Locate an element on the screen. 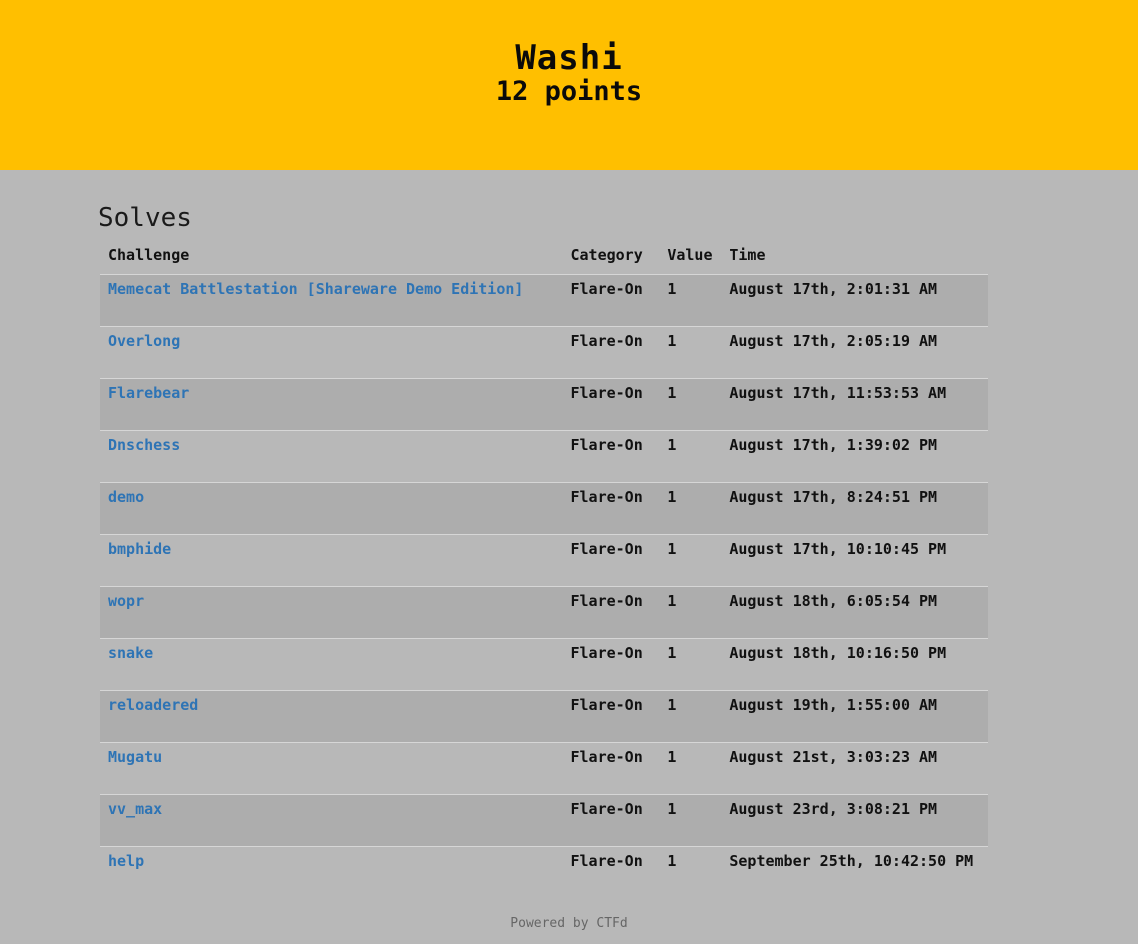 The height and width of the screenshot is (944, 1138). cell-time: September 25th, 10:42:50 PM is located at coordinates (854, 872).